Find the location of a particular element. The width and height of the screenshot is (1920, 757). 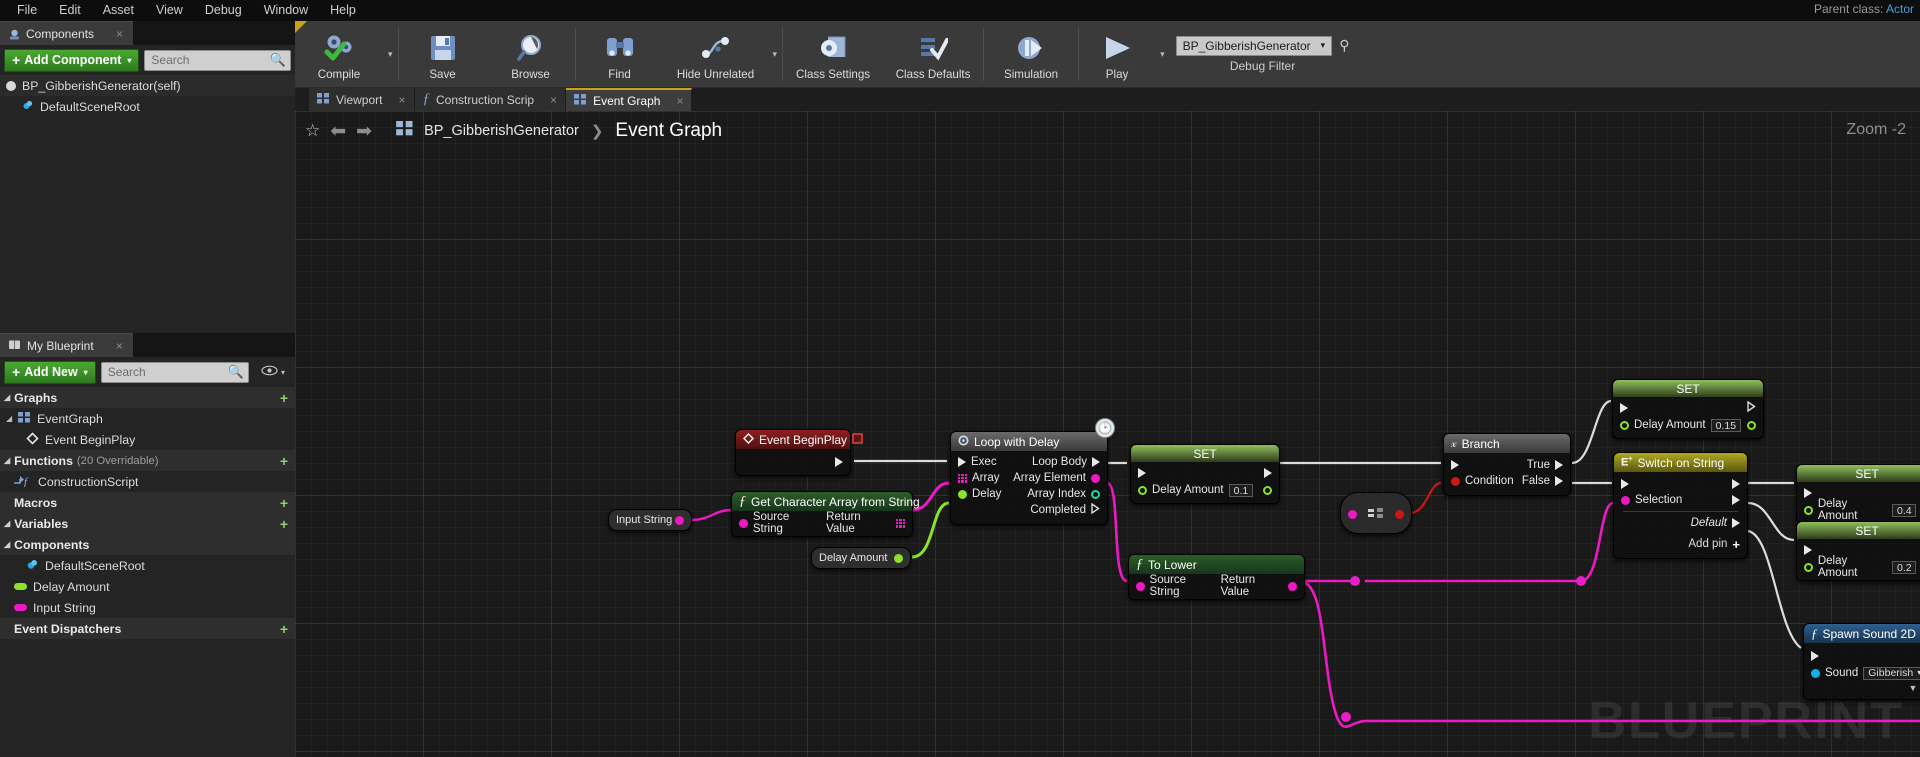

add-macro-button: + is located at coordinates (284, 503).